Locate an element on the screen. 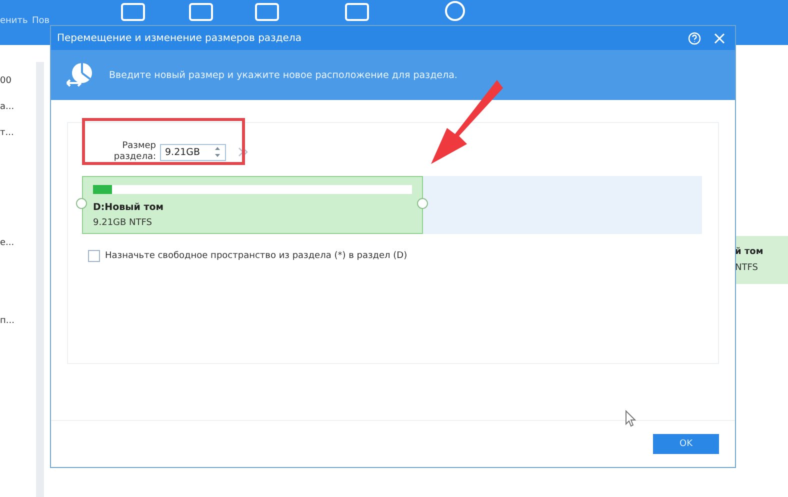 The width and height of the screenshot is (788, 497). partition-card: й том NTFS is located at coordinates (761, 260).